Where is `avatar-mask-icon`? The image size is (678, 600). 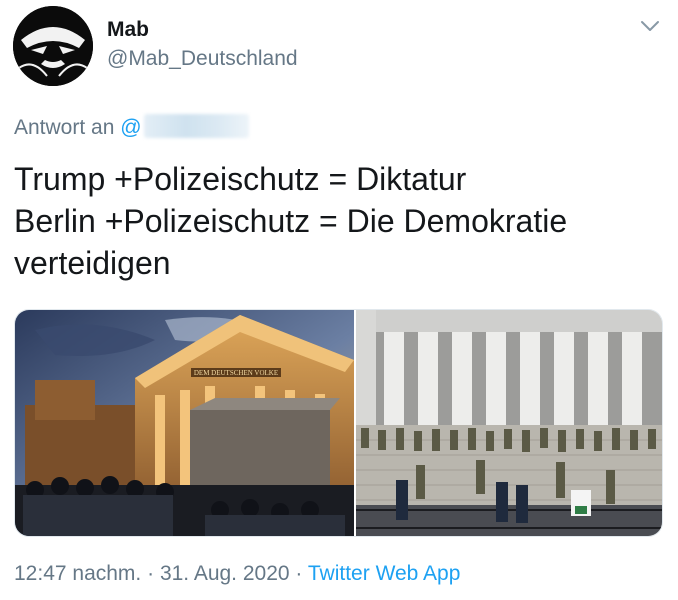
avatar-mask-icon is located at coordinates (53, 46).